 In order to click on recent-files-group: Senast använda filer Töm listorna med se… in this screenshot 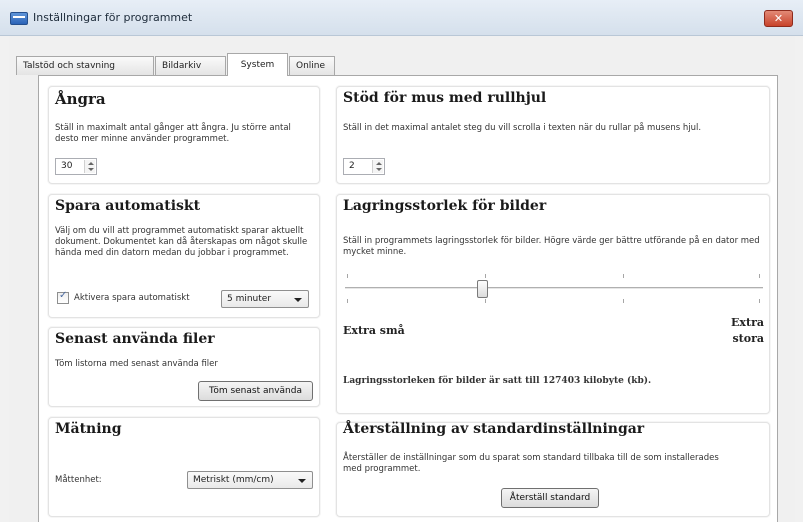, I will do `click(184, 367)`.